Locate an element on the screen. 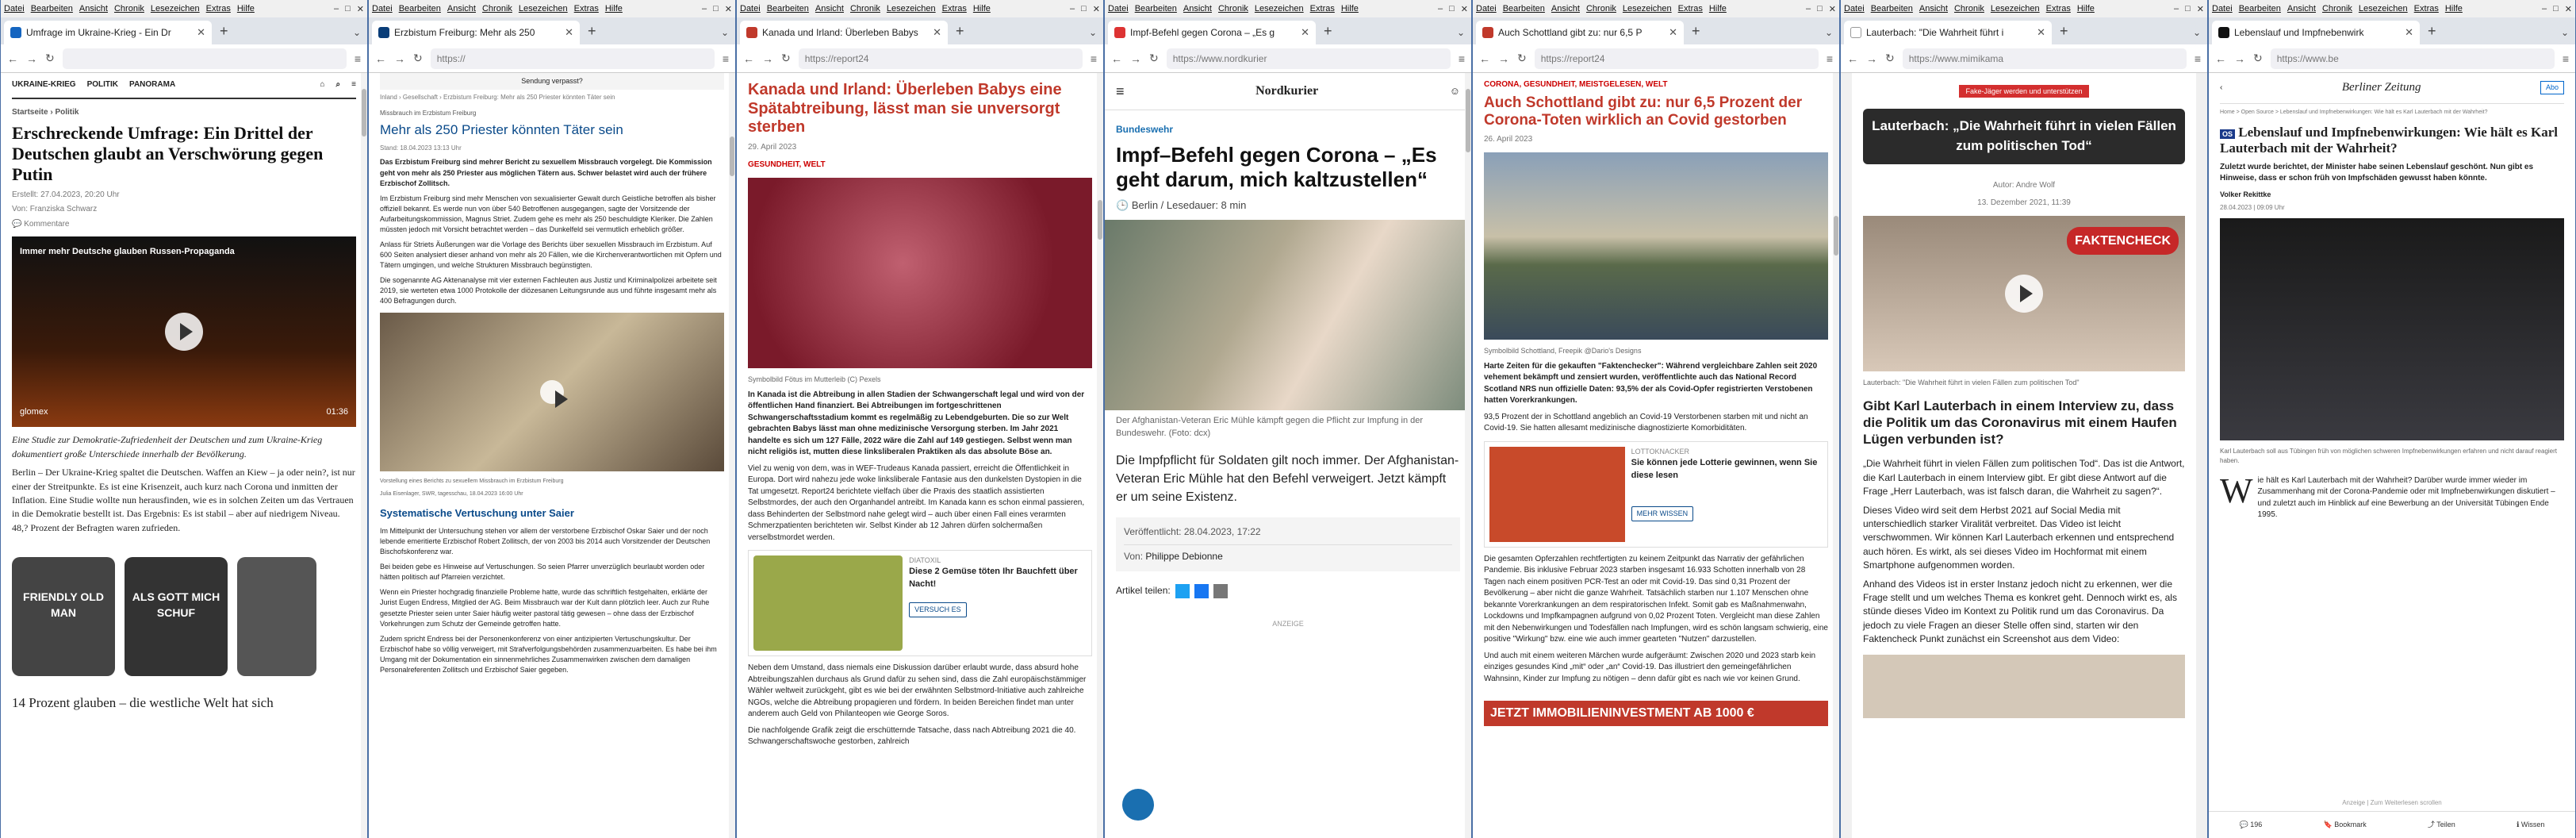 The image size is (2576, 838). hamburger-icon: ≡ is located at coordinates (354, 85).